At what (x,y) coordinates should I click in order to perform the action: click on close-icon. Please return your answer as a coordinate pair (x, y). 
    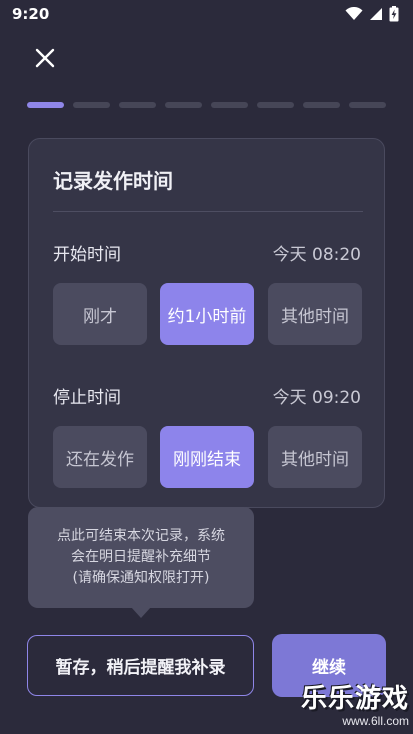
    Looking at the image, I should click on (45, 60).